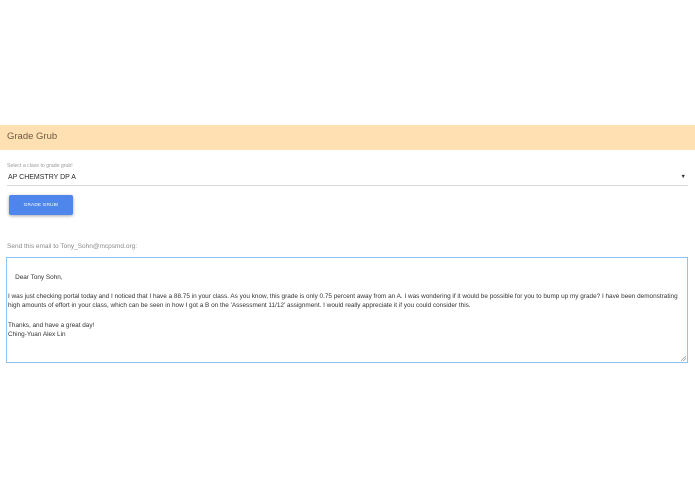 The height and width of the screenshot is (494, 695). Describe the element at coordinates (42, 177) in the screenshot. I see `class-select-value: AP CHEMSTRY DP A` at that location.